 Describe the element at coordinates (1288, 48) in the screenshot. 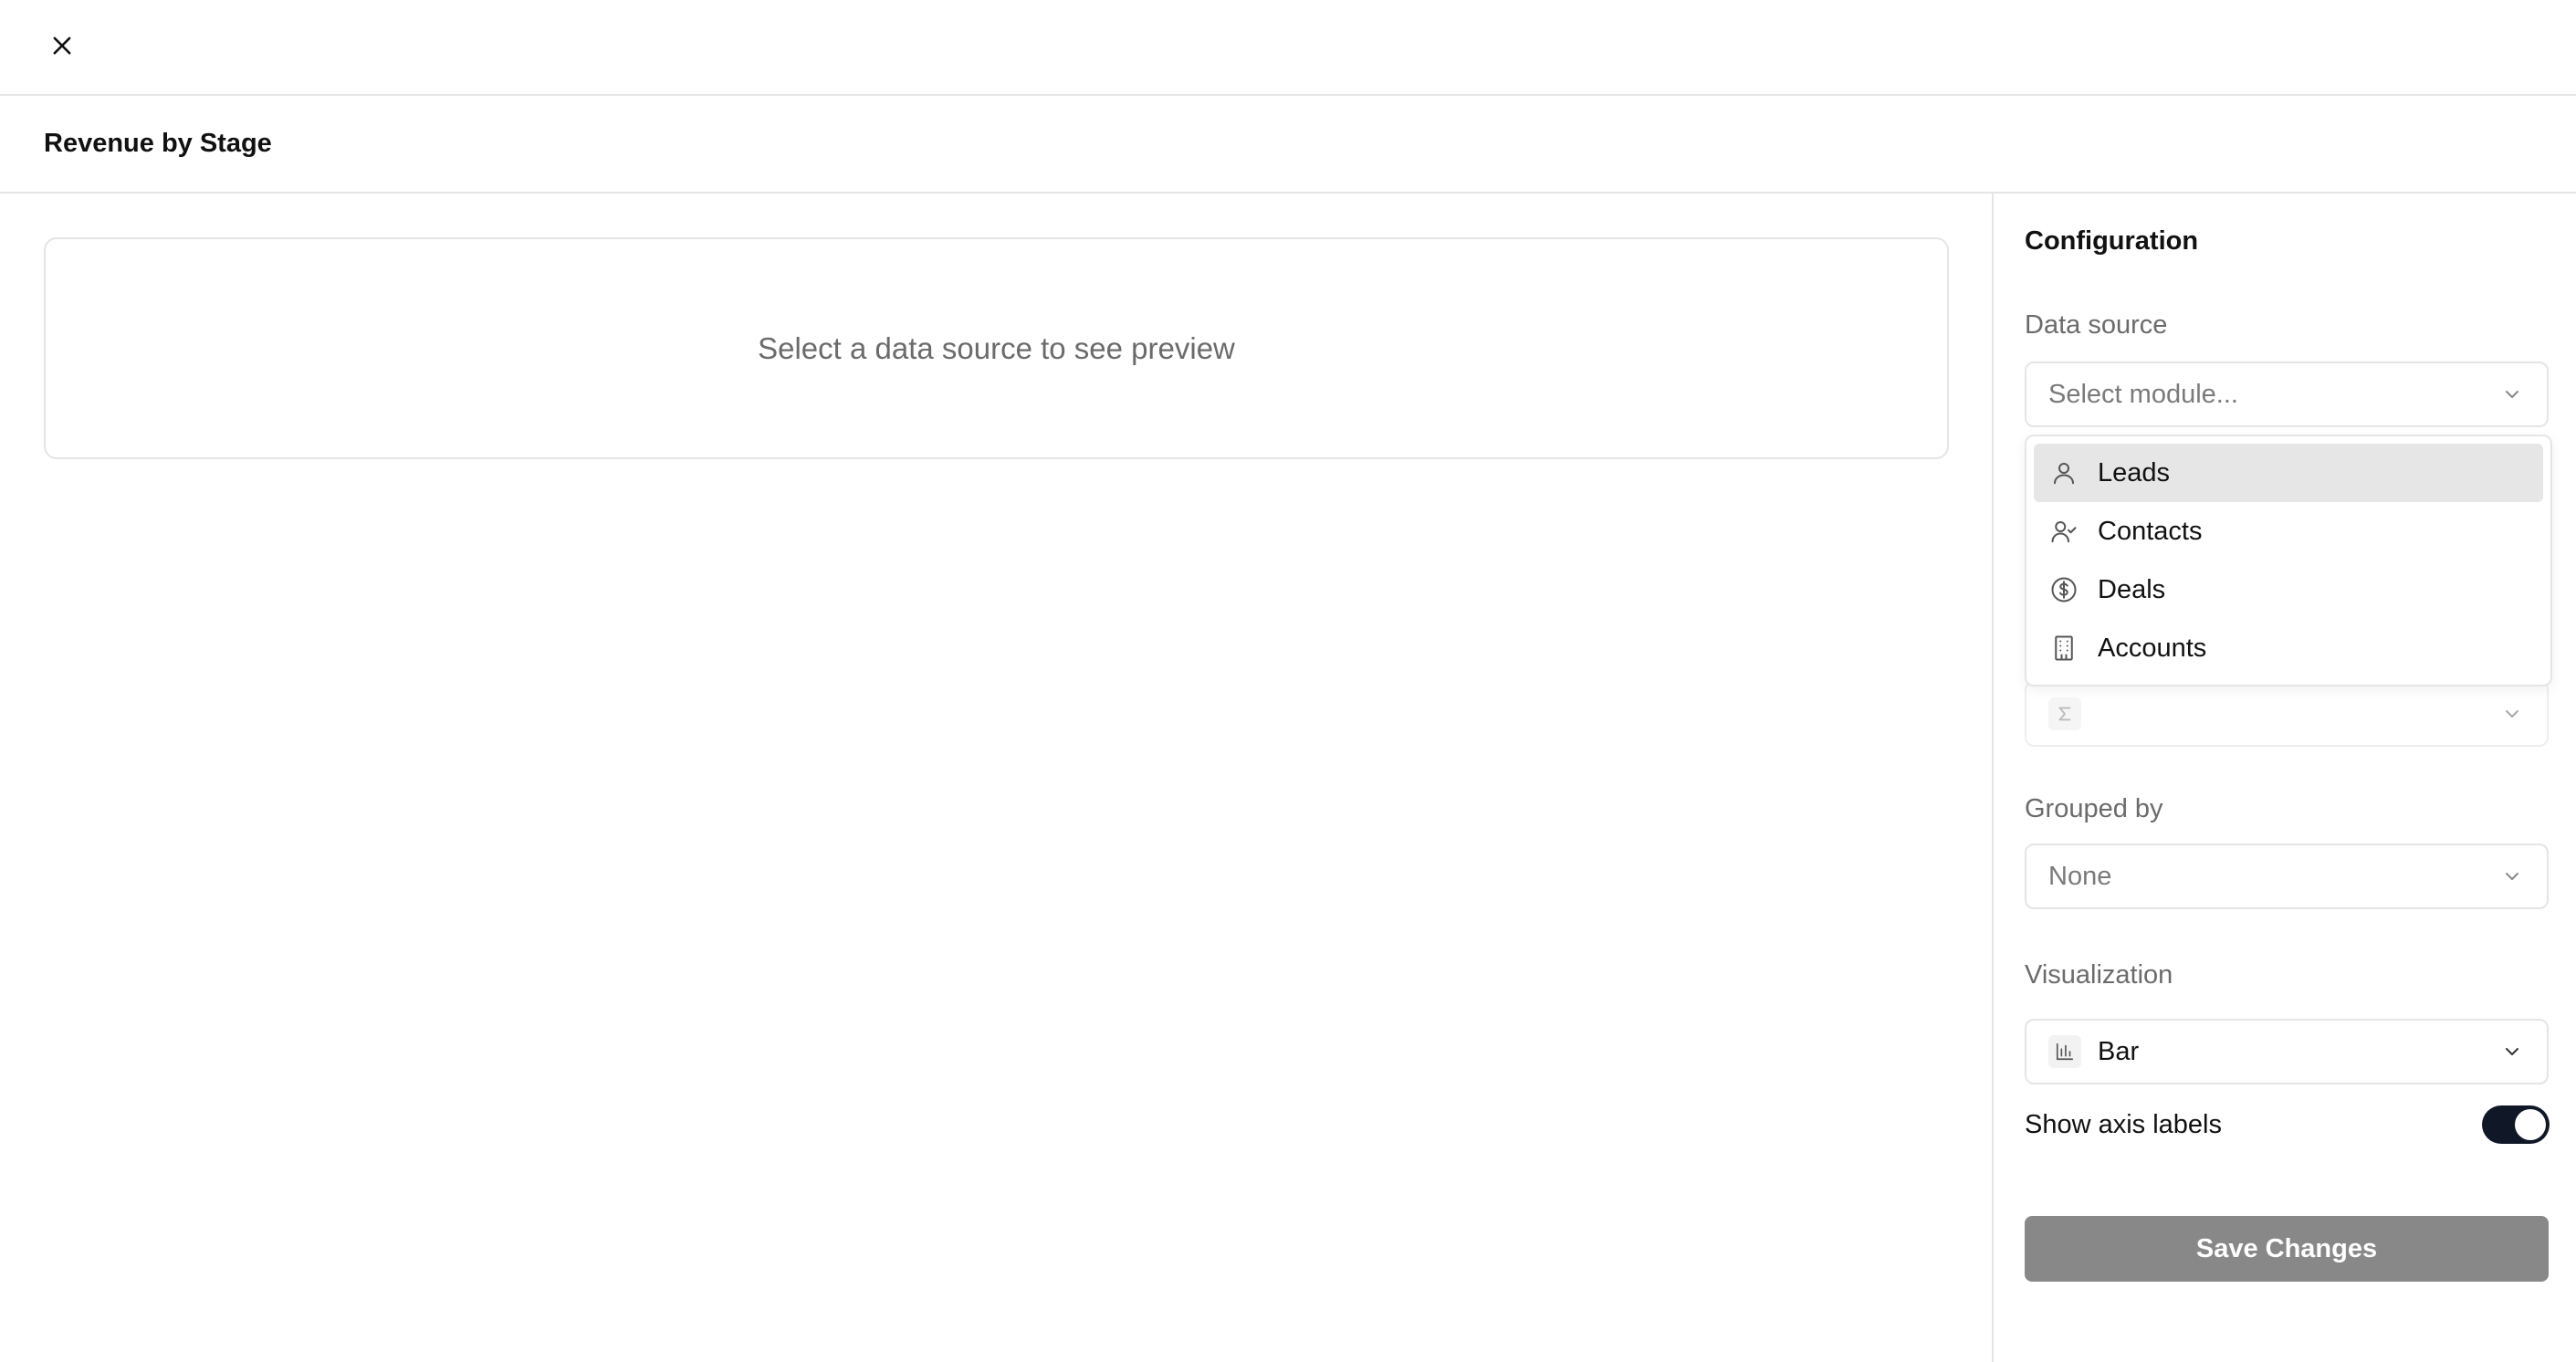

I see `top-bar` at that location.